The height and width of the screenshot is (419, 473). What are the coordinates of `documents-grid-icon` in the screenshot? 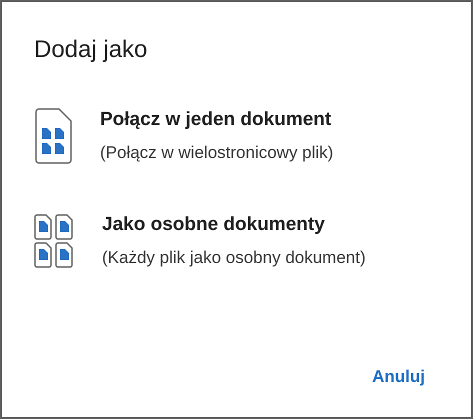 It's located at (54, 241).